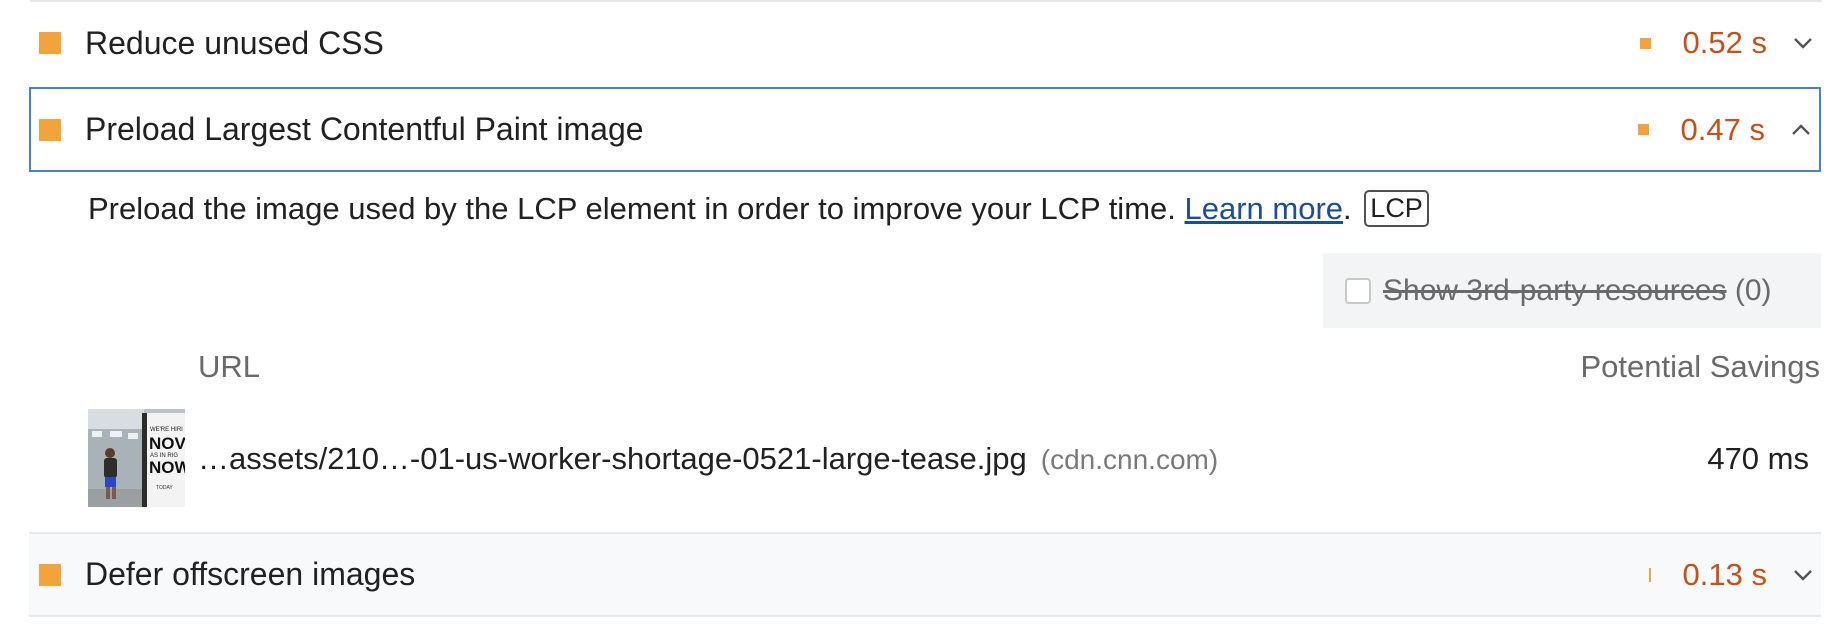  I want to click on chevron-up-icon, so click(1801, 130).